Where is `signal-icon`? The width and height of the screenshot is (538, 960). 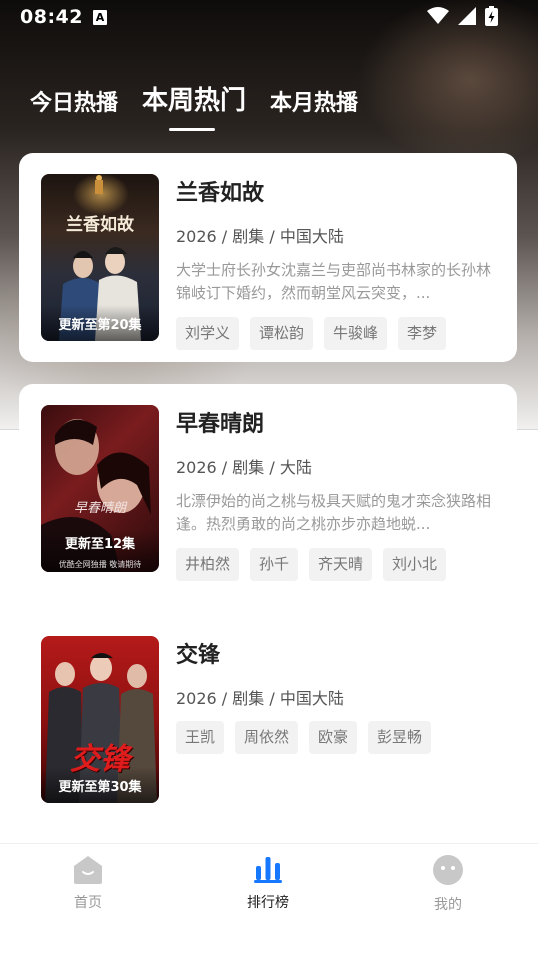 signal-icon is located at coordinates (467, 16).